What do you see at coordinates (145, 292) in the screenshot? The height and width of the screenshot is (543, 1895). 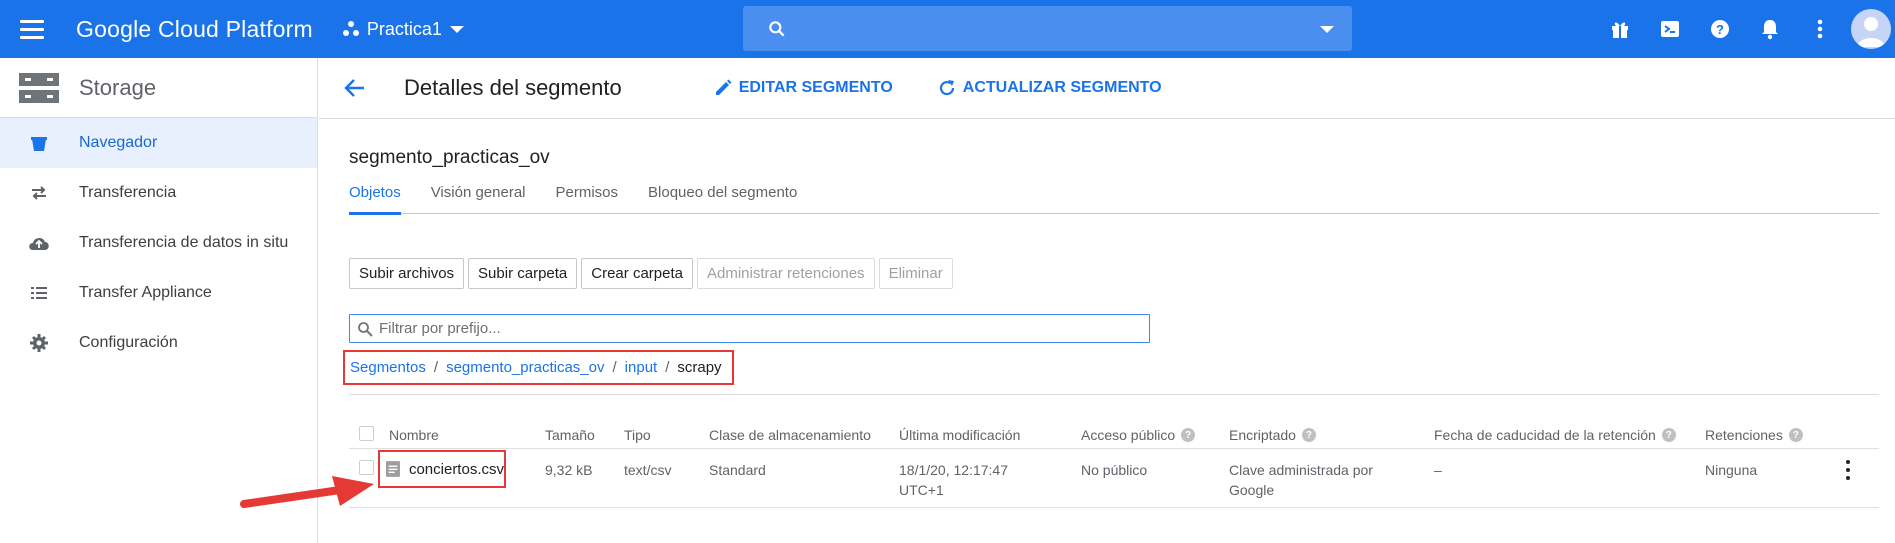 I see `sidebar-item-label: Transfer Appliance` at bounding box center [145, 292].